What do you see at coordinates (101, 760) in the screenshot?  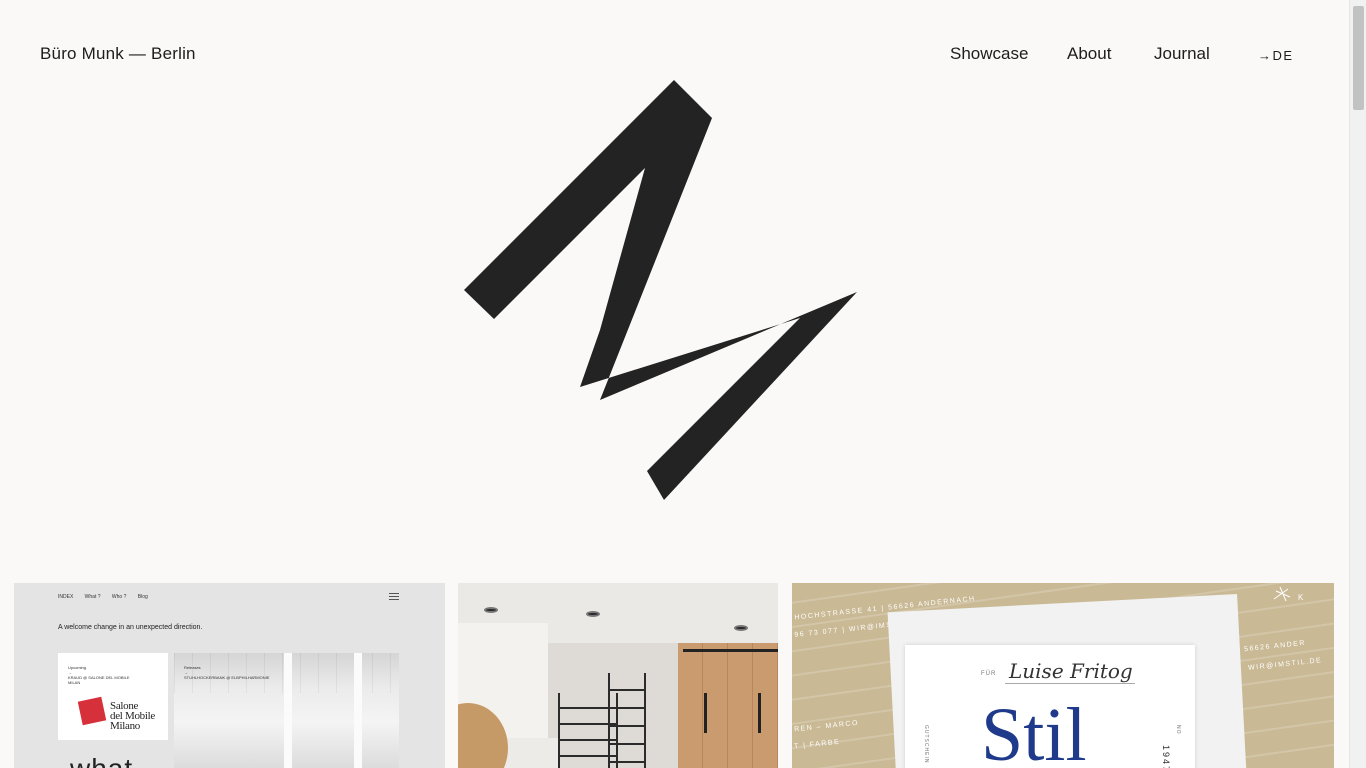 I see `mini-site-heading: what` at bounding box center [101, 760].